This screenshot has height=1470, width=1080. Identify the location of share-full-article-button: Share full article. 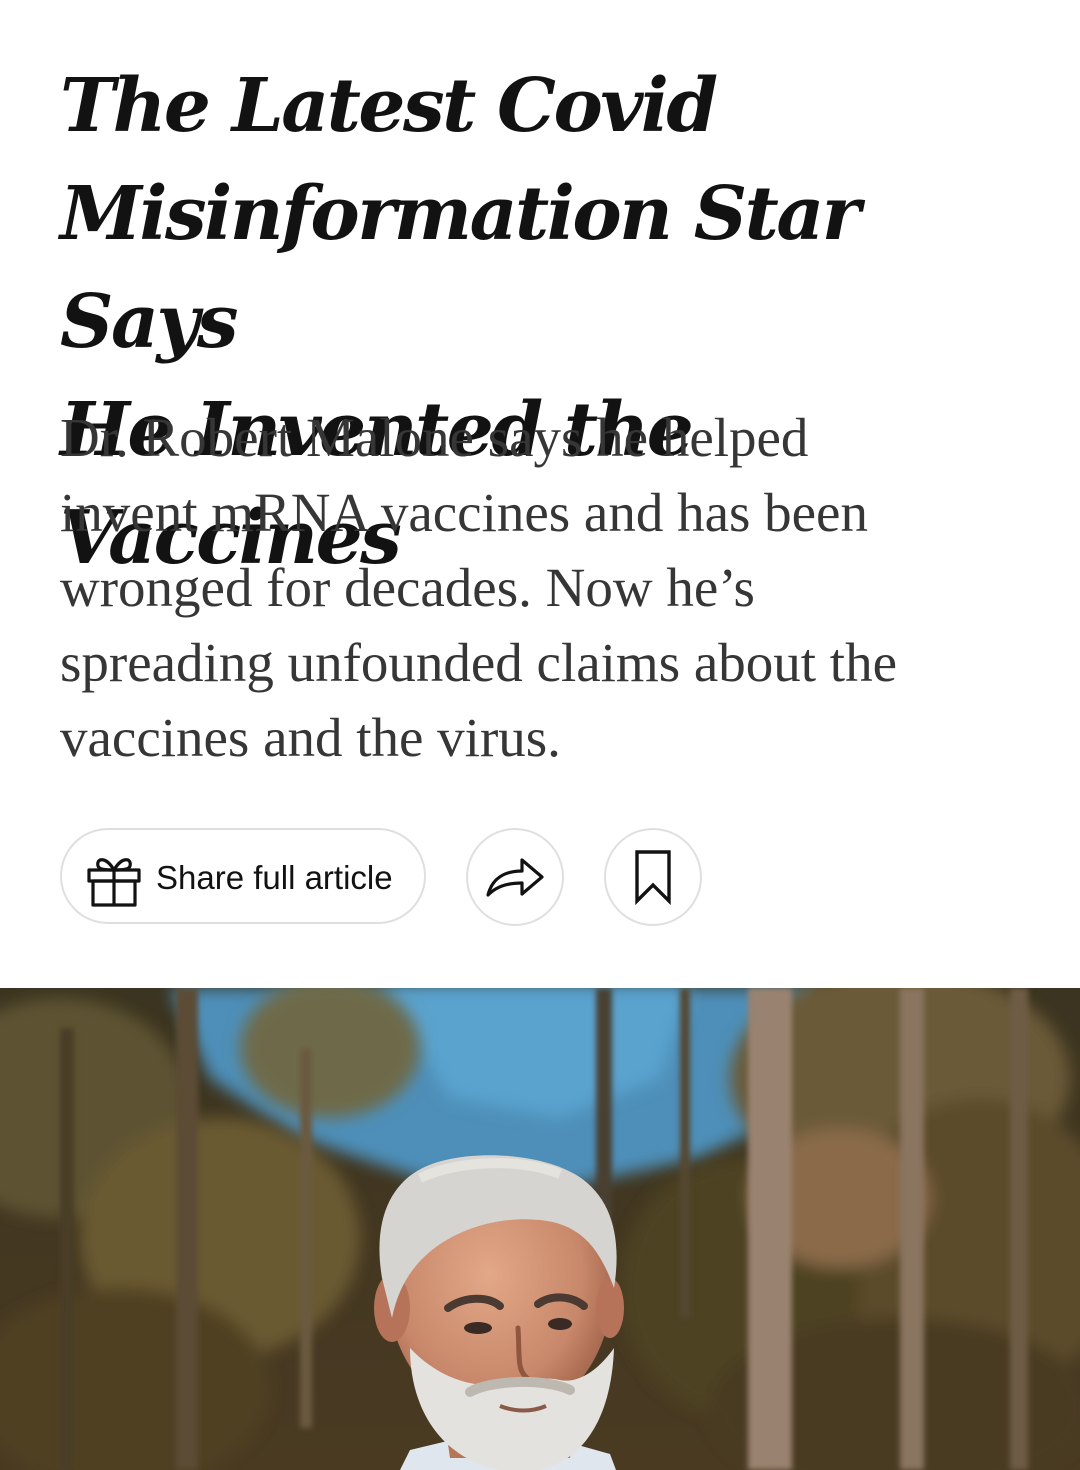
(243, 876).